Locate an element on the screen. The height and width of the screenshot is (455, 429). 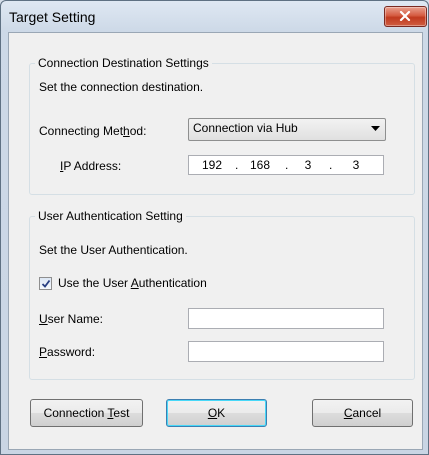
ip-octet-3: 3 is located at coordinates (308, 165).